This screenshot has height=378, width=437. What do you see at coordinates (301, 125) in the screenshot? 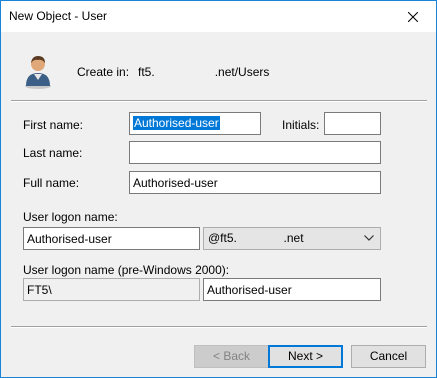
I see `initials-label: Initials:` at bounding box center [301, 125].